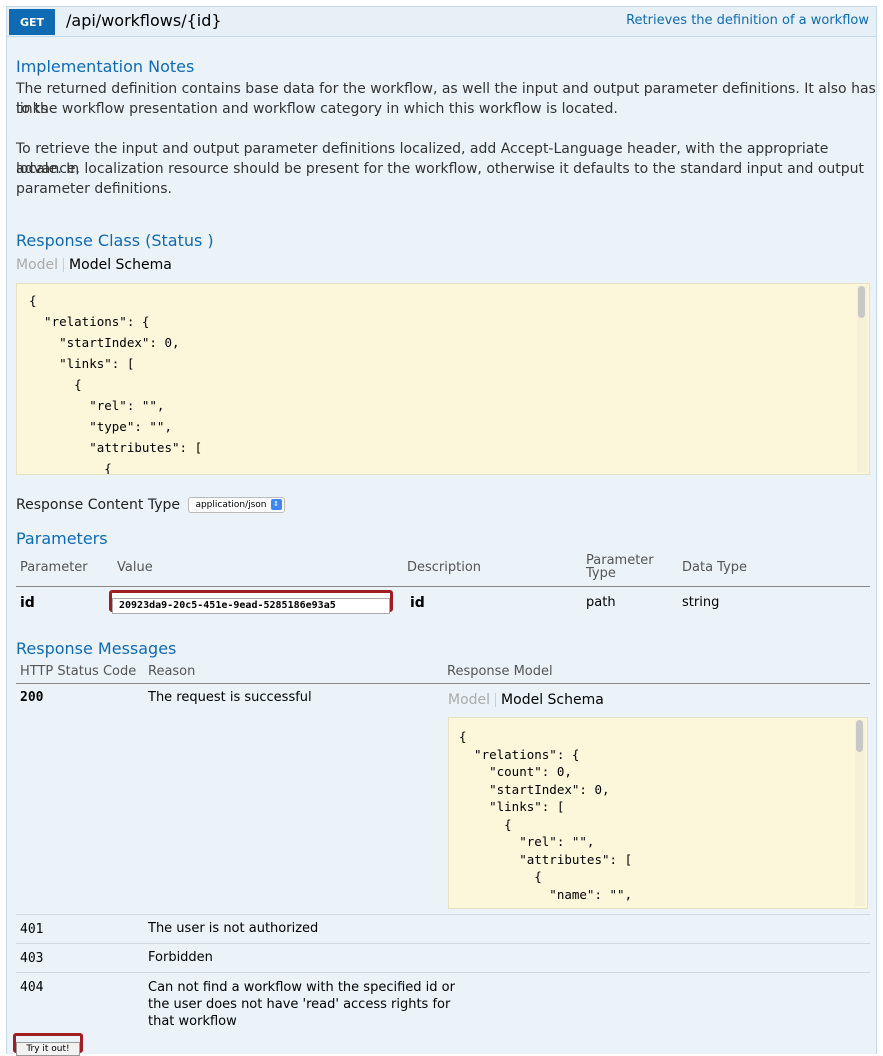 Image resolution: width=883 pixels, height=1056 pixels. What do you see at coordinates (32, 697) in the screenshot?
I see `status-code: 200` at bounding box center [32, 697].